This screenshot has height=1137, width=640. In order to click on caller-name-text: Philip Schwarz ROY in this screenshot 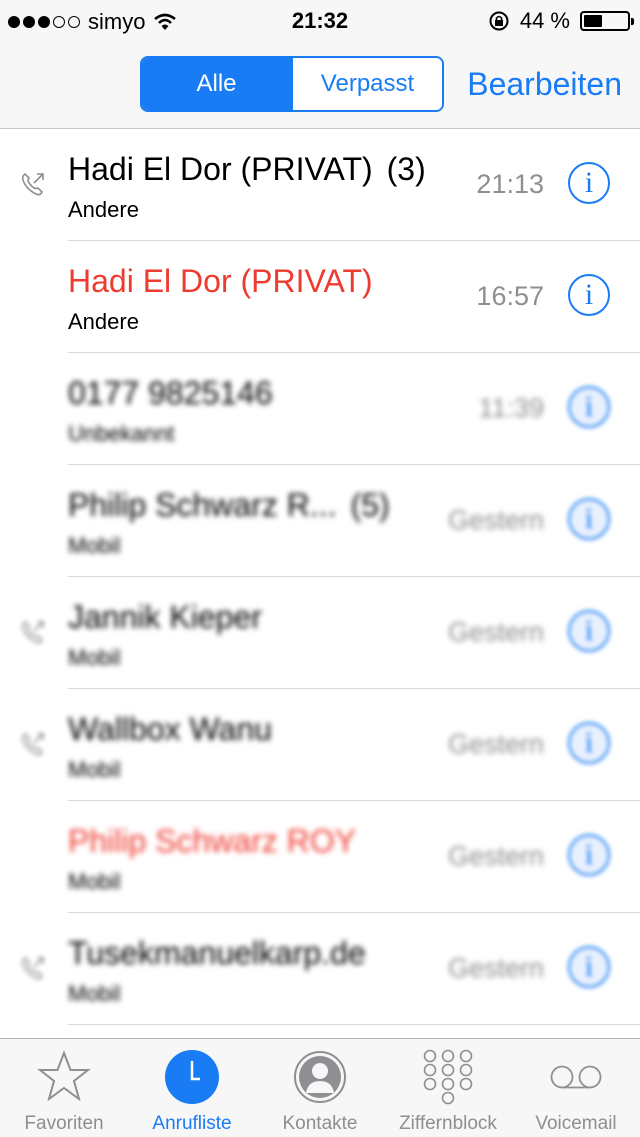, I will do `click(212, 841)`.